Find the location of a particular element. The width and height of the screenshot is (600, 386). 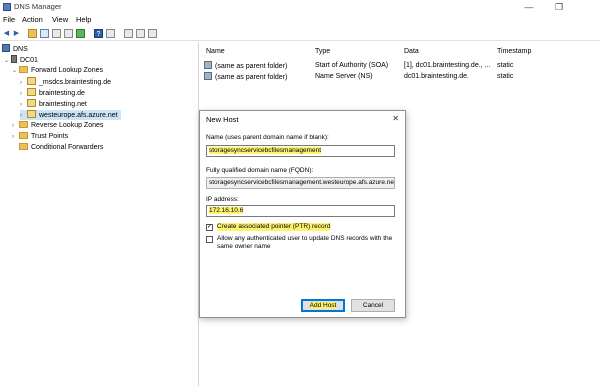

tree-item-trust-points: › Trust Points is located at coordinates (40, 137).